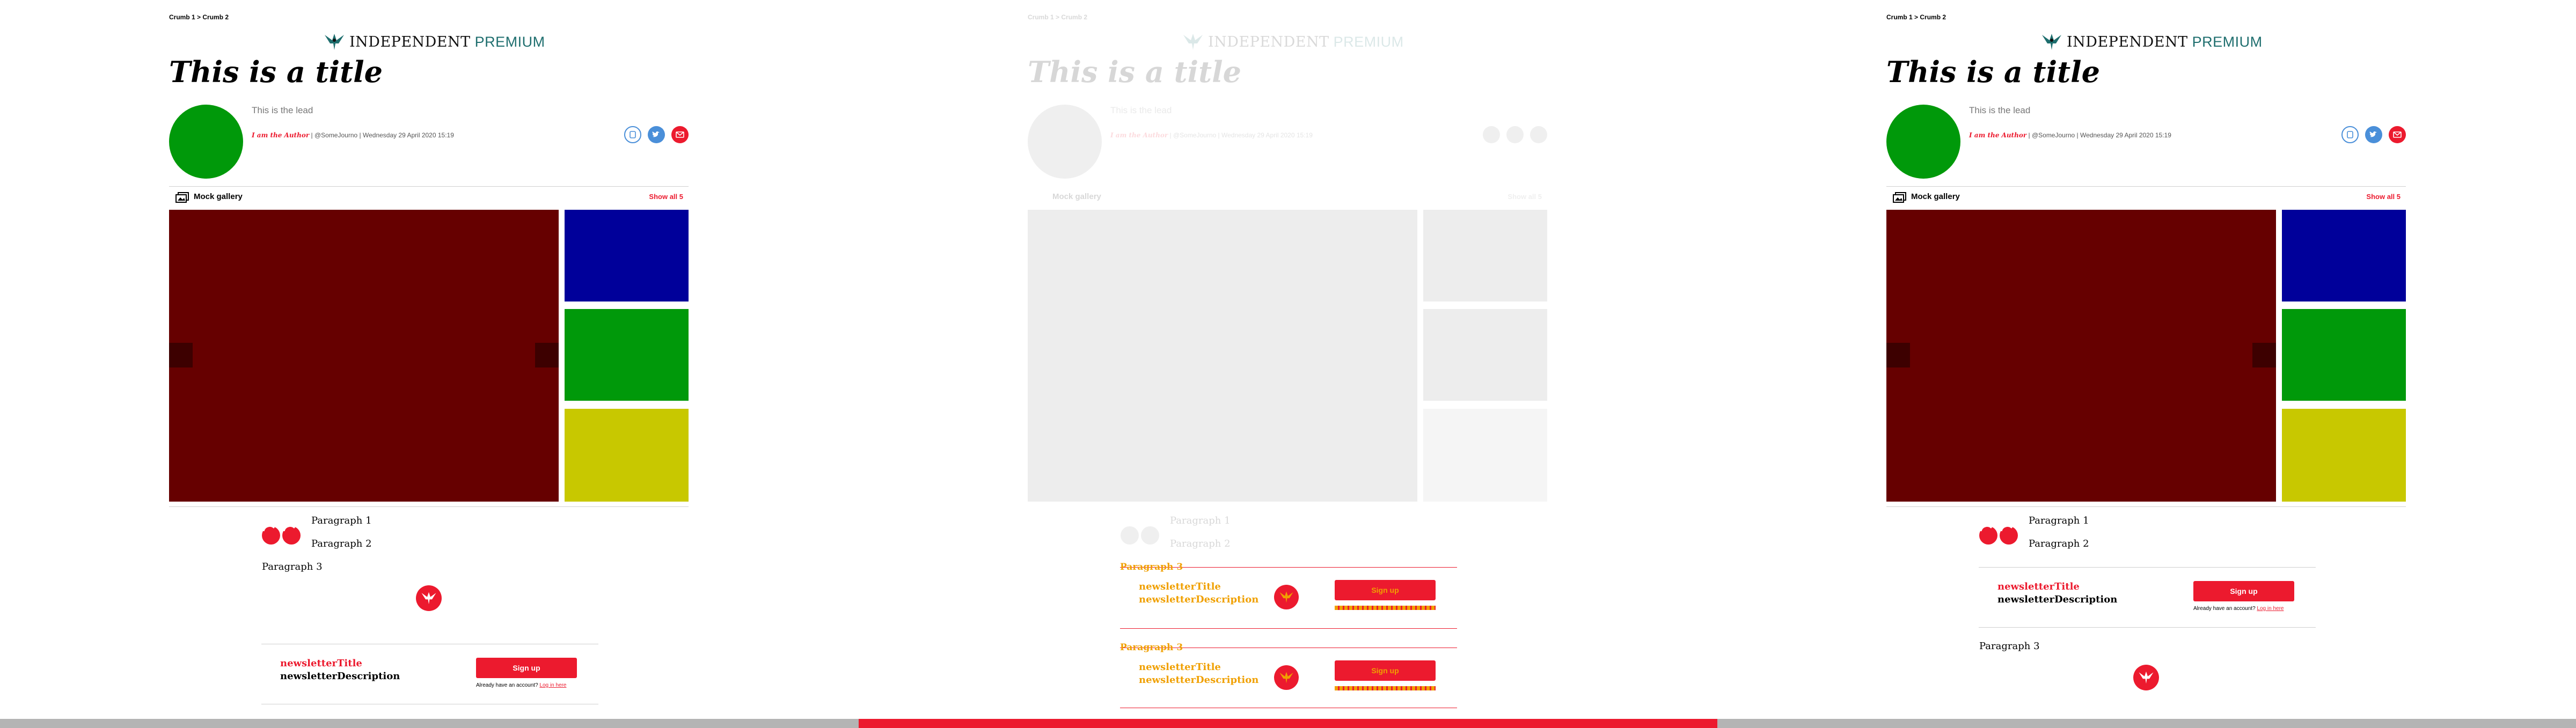 This screenshot has width=2576, height=728. Describe the element at coordinates (1935, 196) in the screenshot. I see `gallery-title: Mock gallery` at that location.